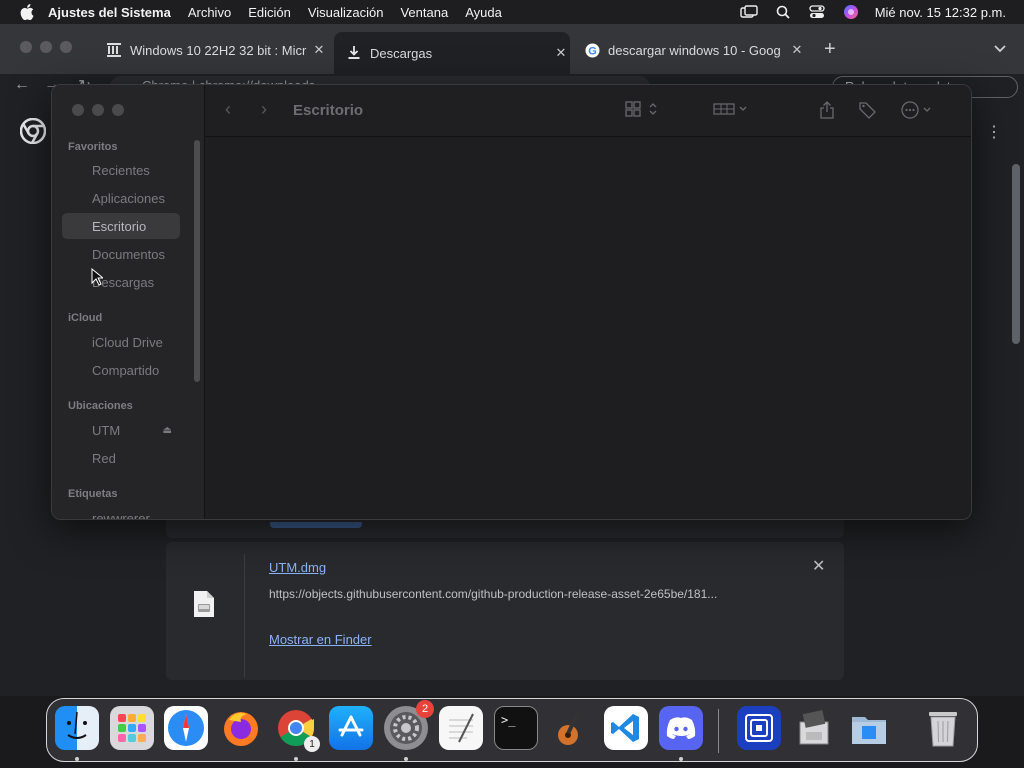 The height and width of the screenshot is (768, 1024). Describe the element at coordinates (588, 111) in the screenshot. I see `finder-toolbar: ‹ › Escritorio` at that location.